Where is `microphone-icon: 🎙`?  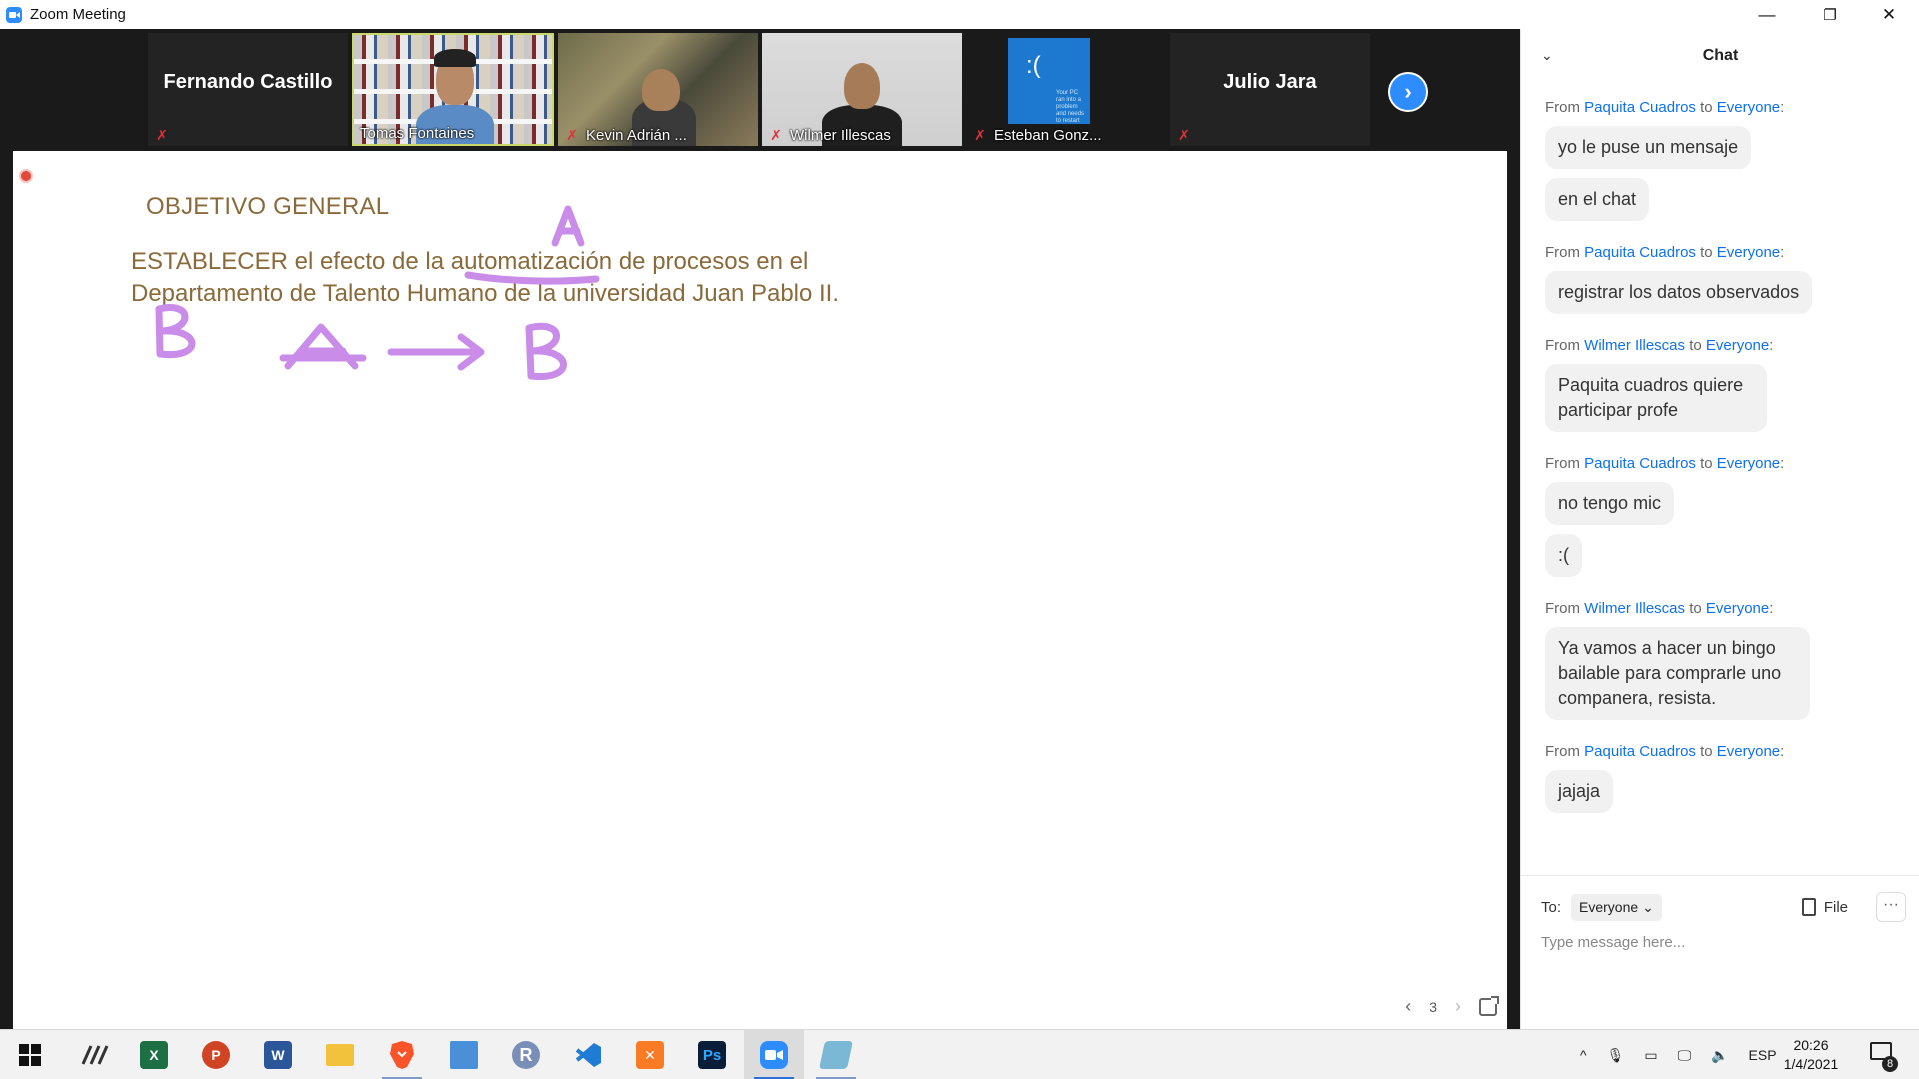
microphone-icon: 🎙 is located at coordinates (1616, 1055).